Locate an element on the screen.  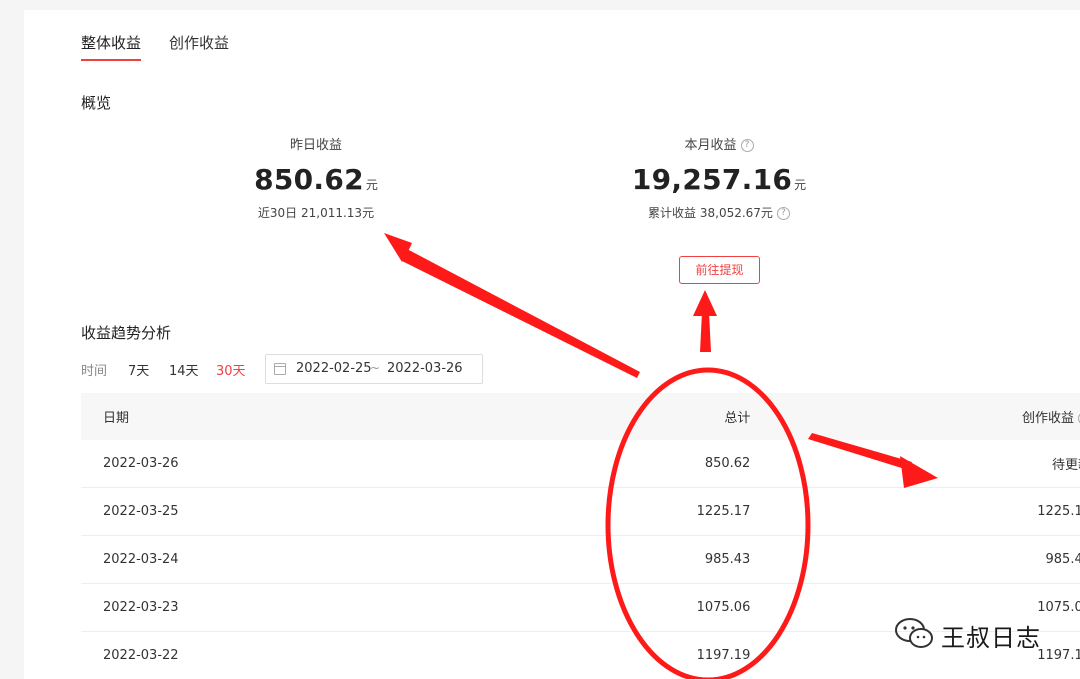
trend-analysis-title: 收益趋势分析 is located at coordinates (126, 333).